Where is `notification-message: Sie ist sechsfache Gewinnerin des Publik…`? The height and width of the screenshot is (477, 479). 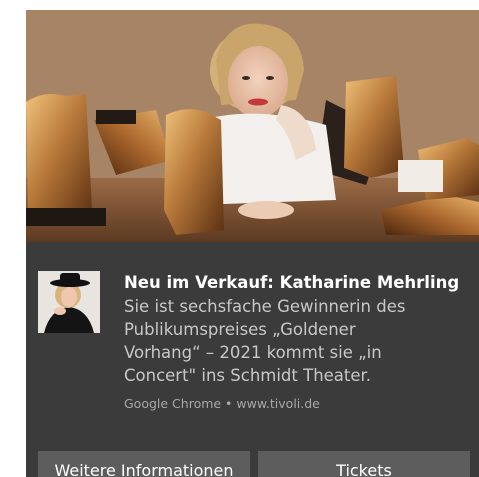 notification-message: Sie ist sechsfache Gewinnerin des Publik… is located at coordinates (299, 341).